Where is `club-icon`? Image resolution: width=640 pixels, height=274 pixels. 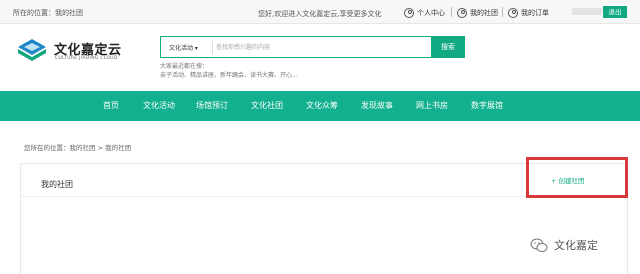
club-icon is located at coordinates (462, 12).